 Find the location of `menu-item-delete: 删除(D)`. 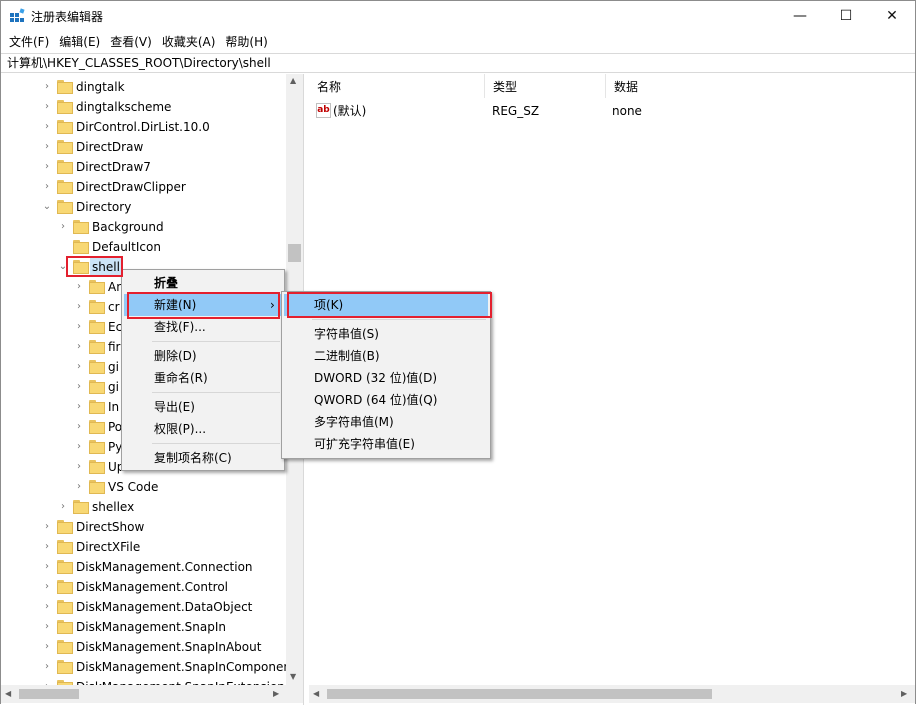

menu-item-delete: 删除(D) is located at coordinates (203, 356).